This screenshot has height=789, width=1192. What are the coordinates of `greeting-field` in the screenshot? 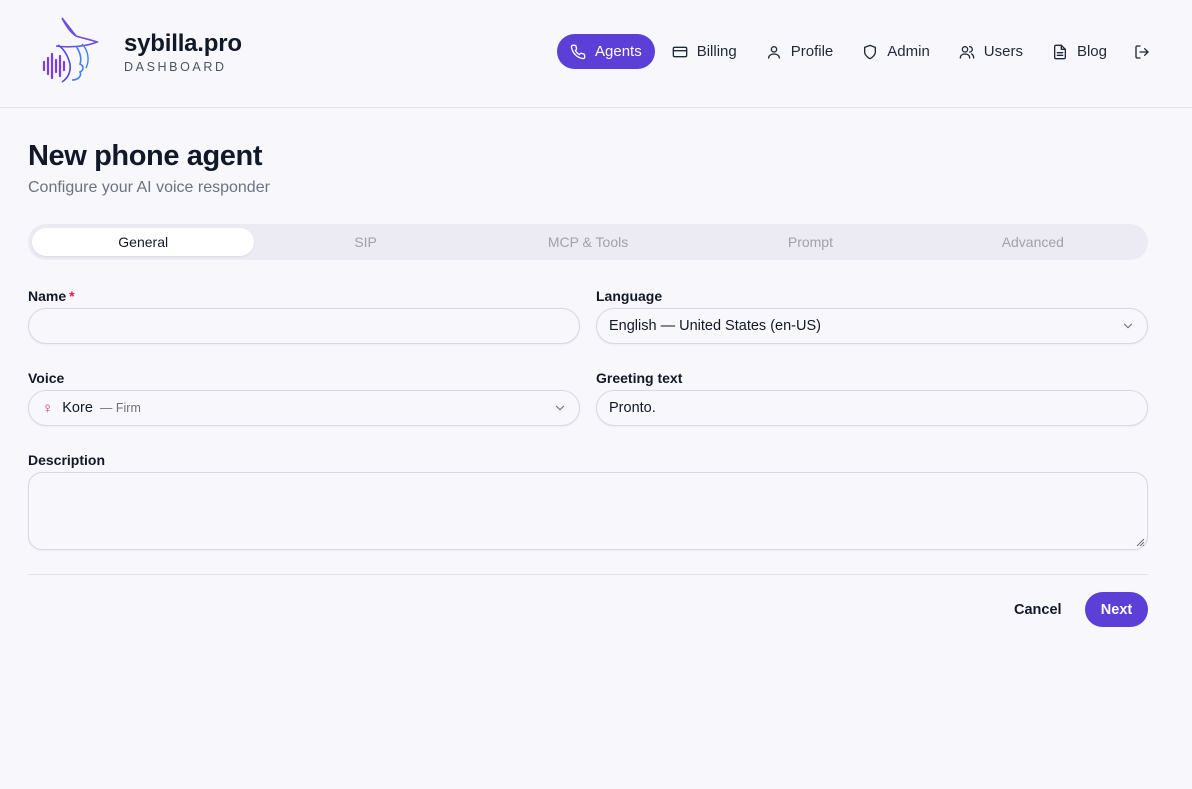 It's located at (872, 408).